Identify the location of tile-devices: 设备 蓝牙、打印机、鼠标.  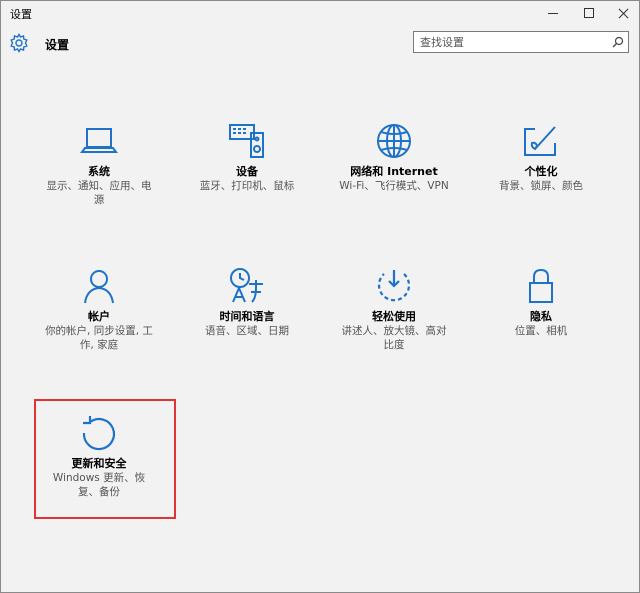
(247, 157).